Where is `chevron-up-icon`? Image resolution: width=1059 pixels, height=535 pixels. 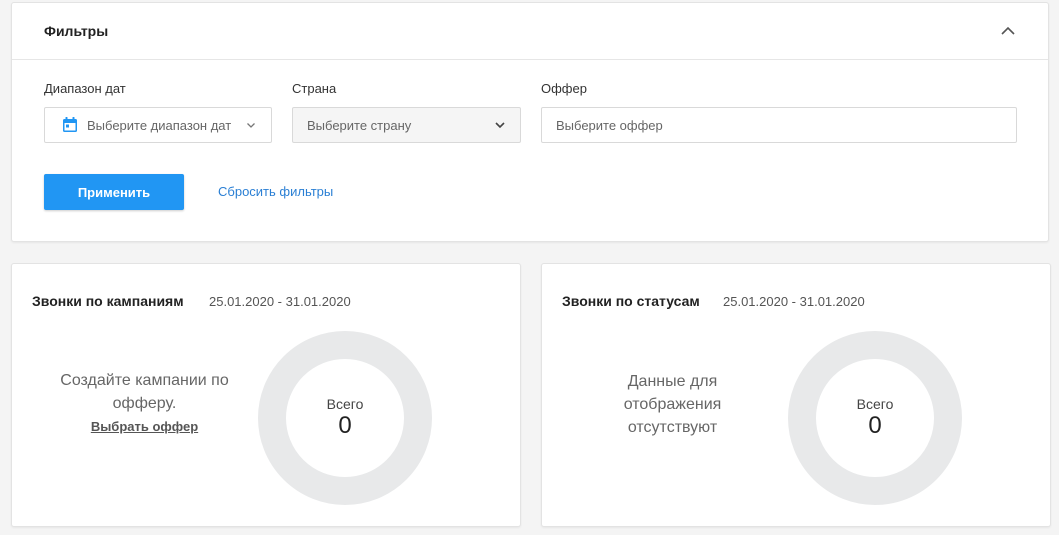 chevron-up-icon is located at coordinates (1008, 31).